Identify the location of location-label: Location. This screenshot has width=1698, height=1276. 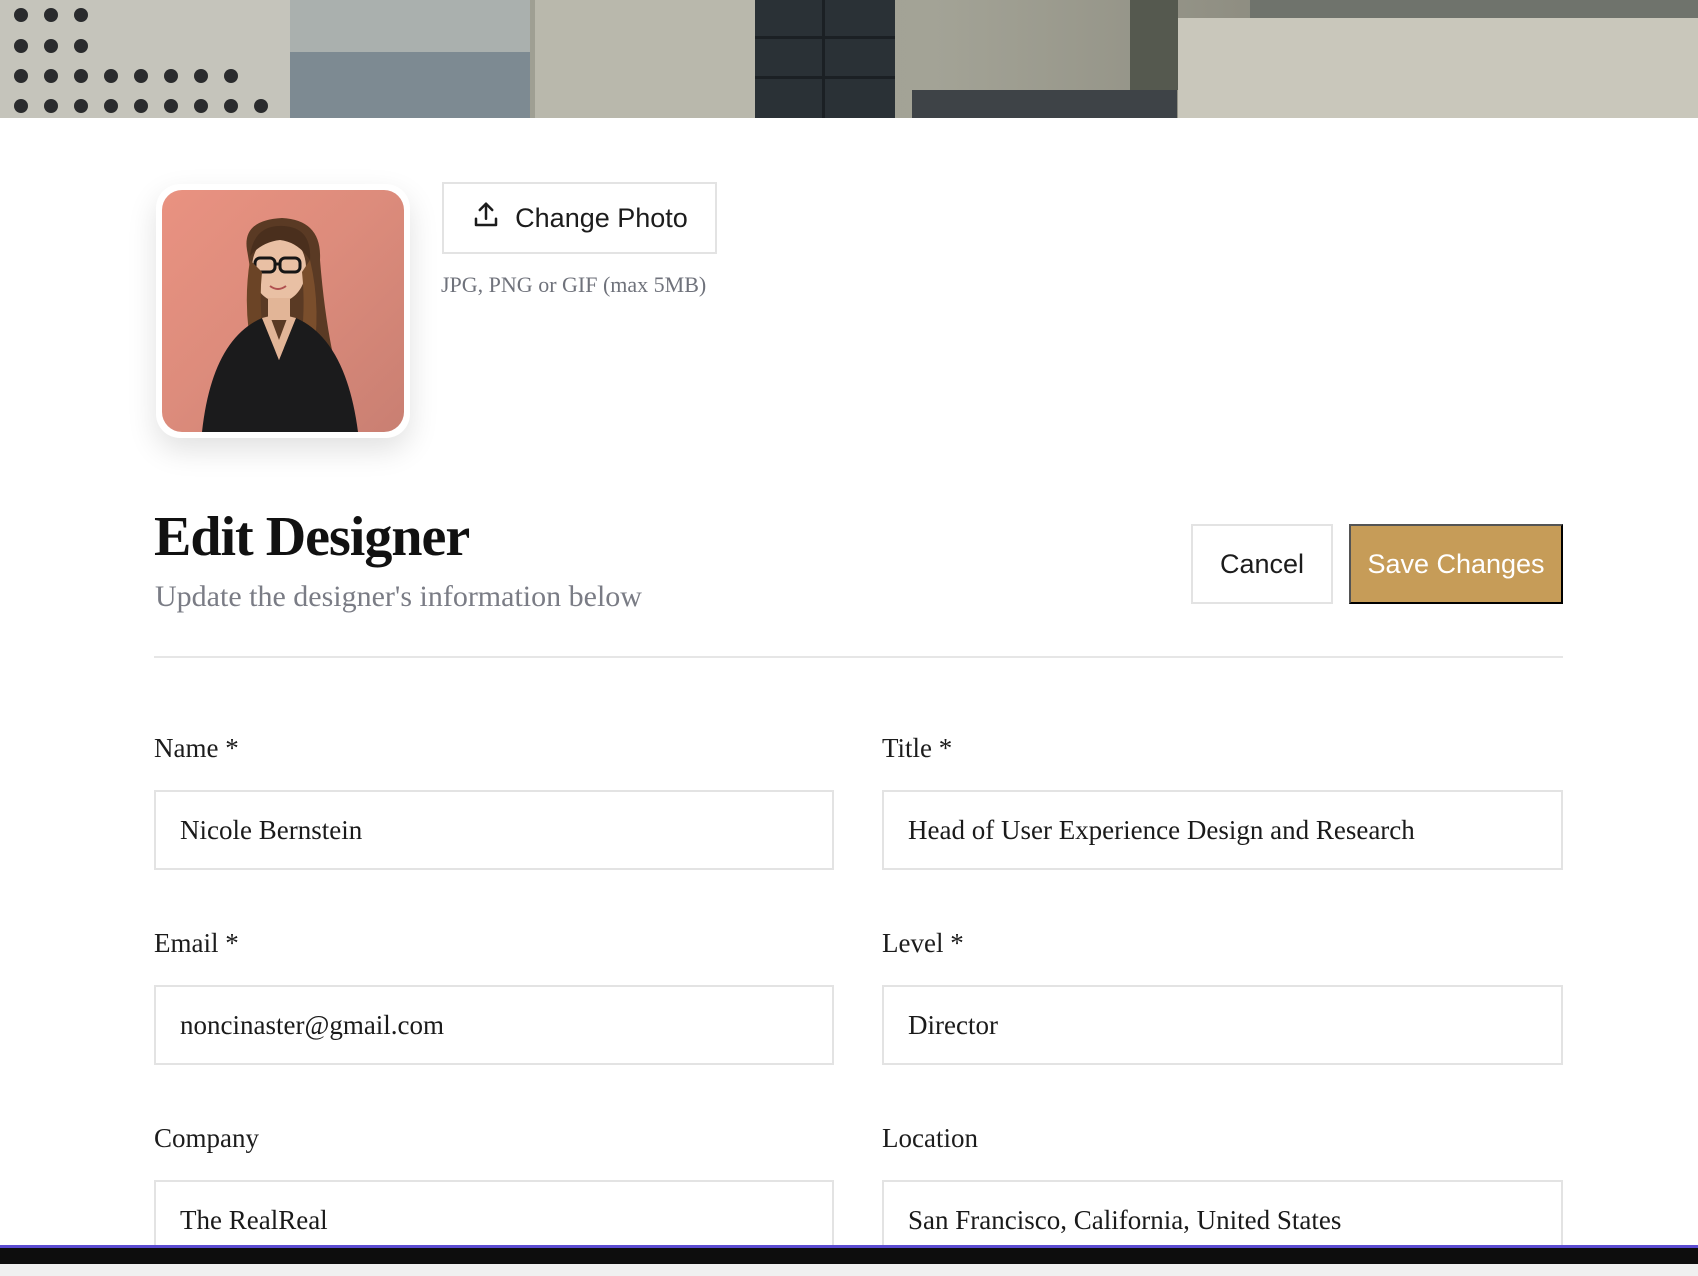
(930, 1138).